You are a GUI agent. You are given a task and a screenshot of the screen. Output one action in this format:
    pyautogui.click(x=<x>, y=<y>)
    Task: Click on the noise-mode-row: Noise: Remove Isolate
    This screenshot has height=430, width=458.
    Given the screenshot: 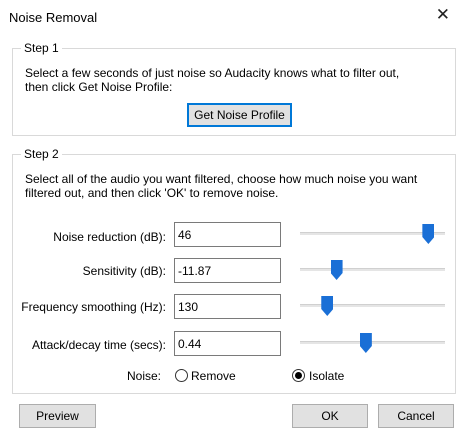 What is the action you would take?
    pyautogui.click(x=229, y=377)
    